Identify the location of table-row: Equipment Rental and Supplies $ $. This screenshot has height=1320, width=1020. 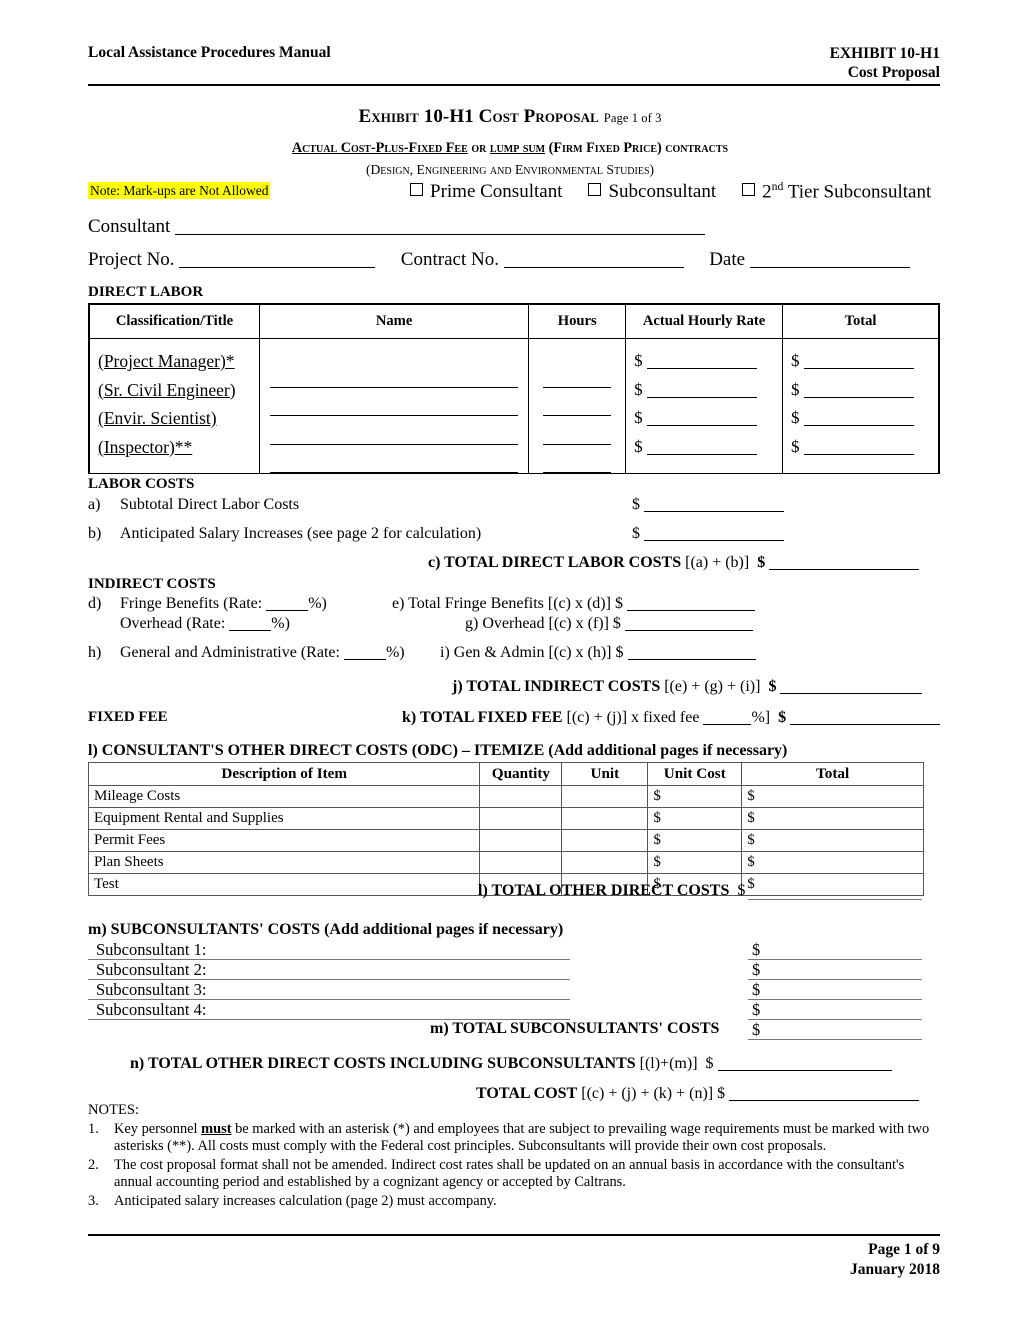
(505, 818).